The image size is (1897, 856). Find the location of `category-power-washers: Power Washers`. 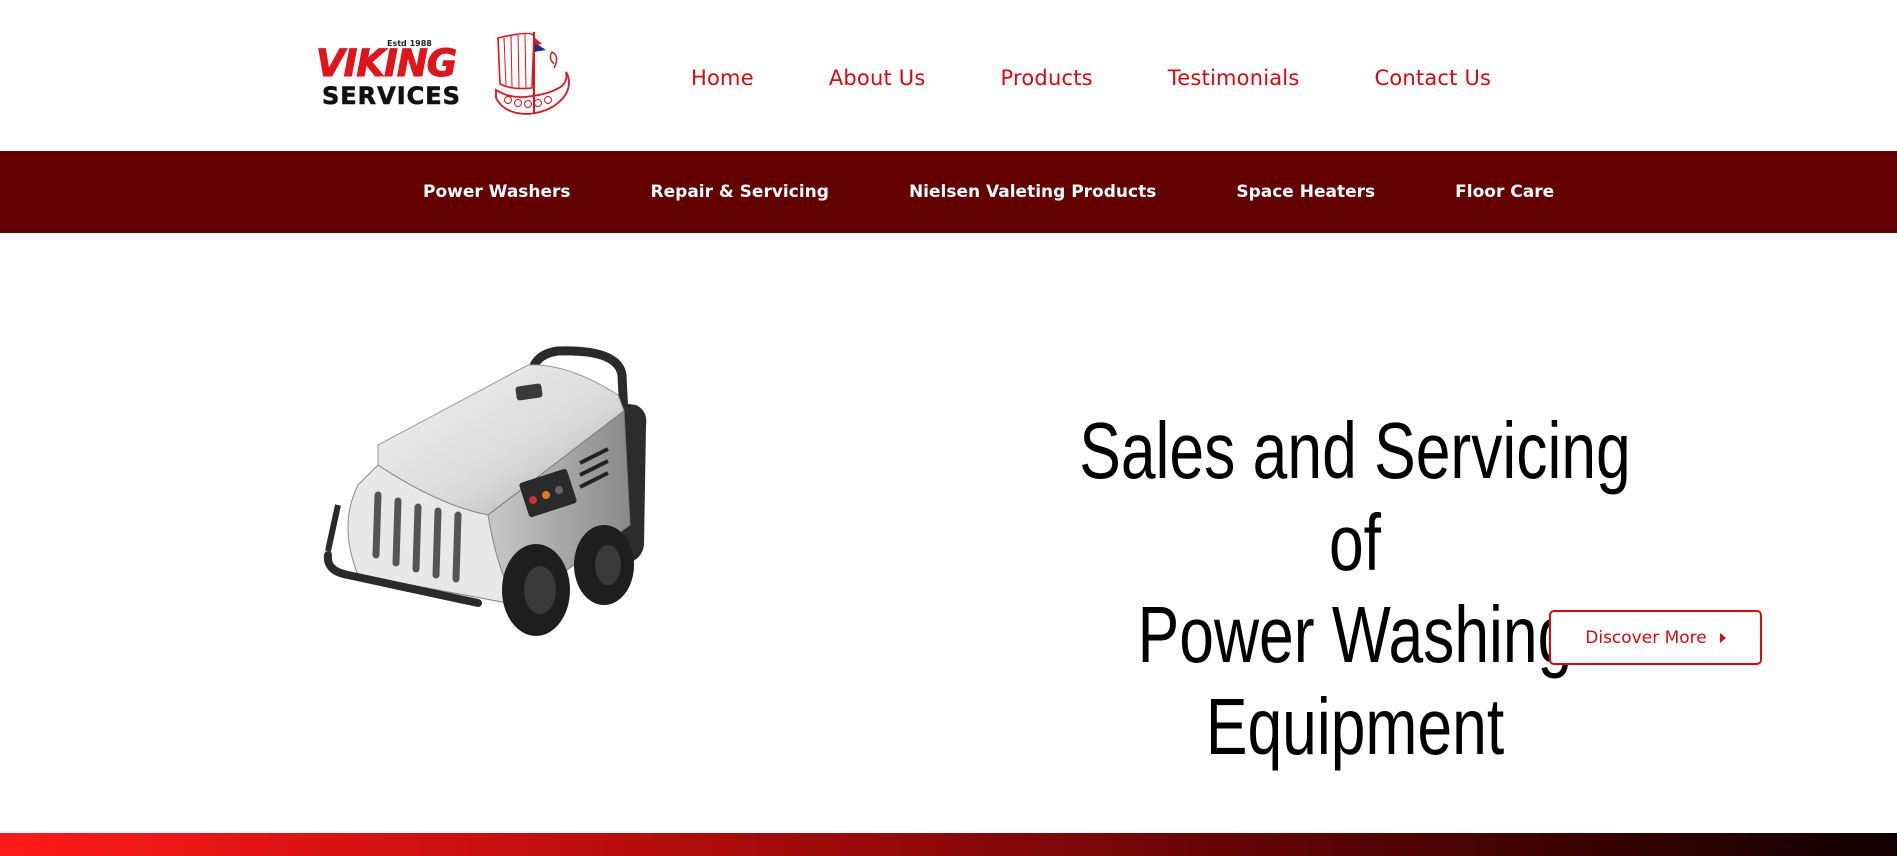

category-power-washers: Power Washers is located at coordinates (497, 192).